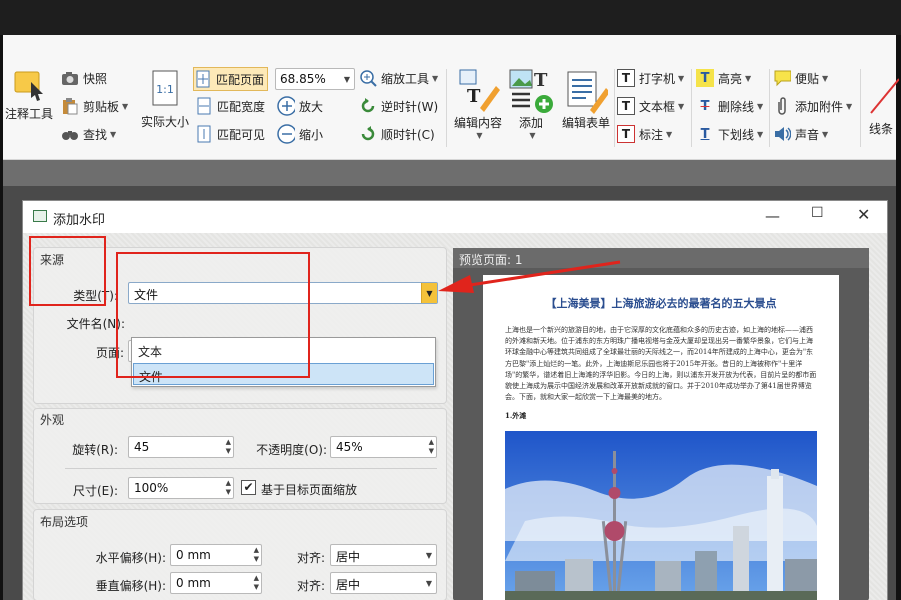 This screenshot has height=600, width=901. What do you see at coordinates (705, 78) in the screenshot?
I see `highlight-icon: T` at bounding box center [705, 78].